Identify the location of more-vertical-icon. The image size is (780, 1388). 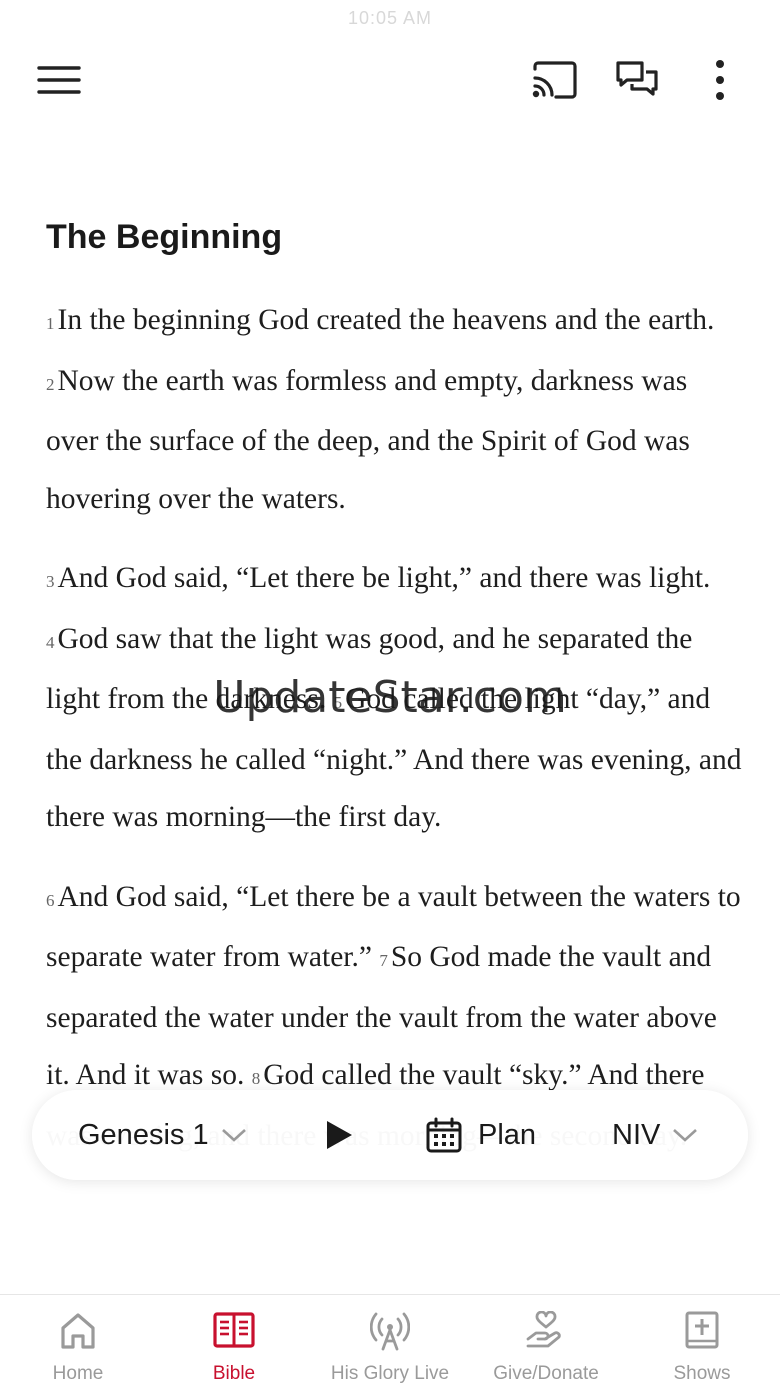
(720, 80).